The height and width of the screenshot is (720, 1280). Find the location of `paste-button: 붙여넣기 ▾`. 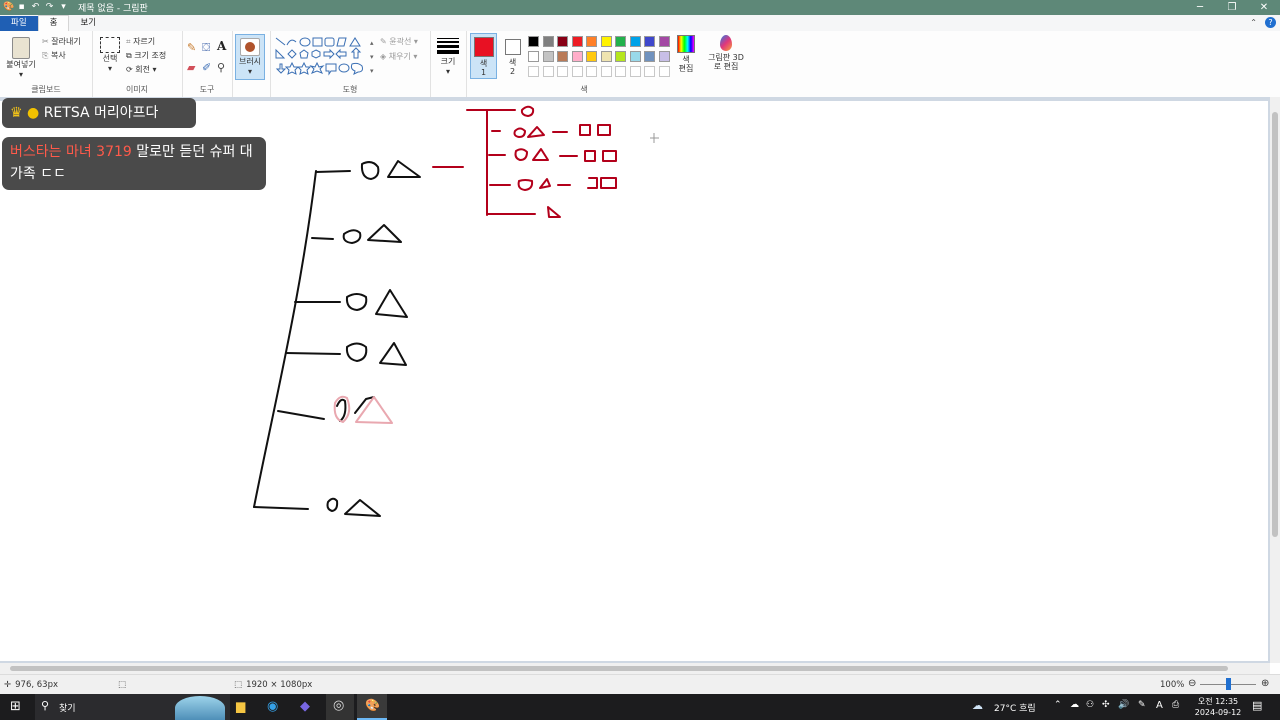

paste-button: 붙여넣기 ▾ is located at coordinates (21, 57).